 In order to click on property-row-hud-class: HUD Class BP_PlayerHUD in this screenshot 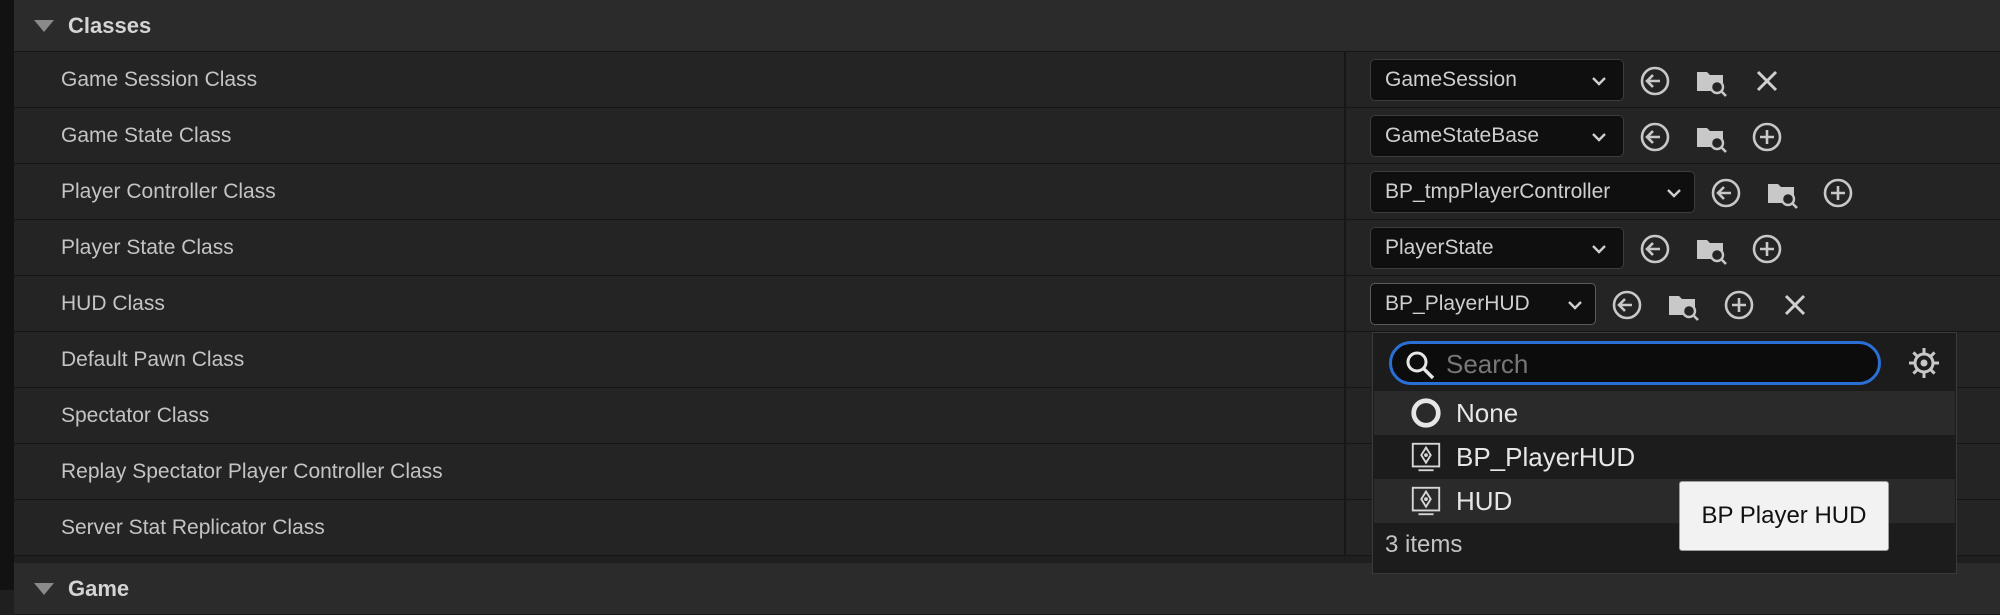, I will do `click(1007, 304)`.